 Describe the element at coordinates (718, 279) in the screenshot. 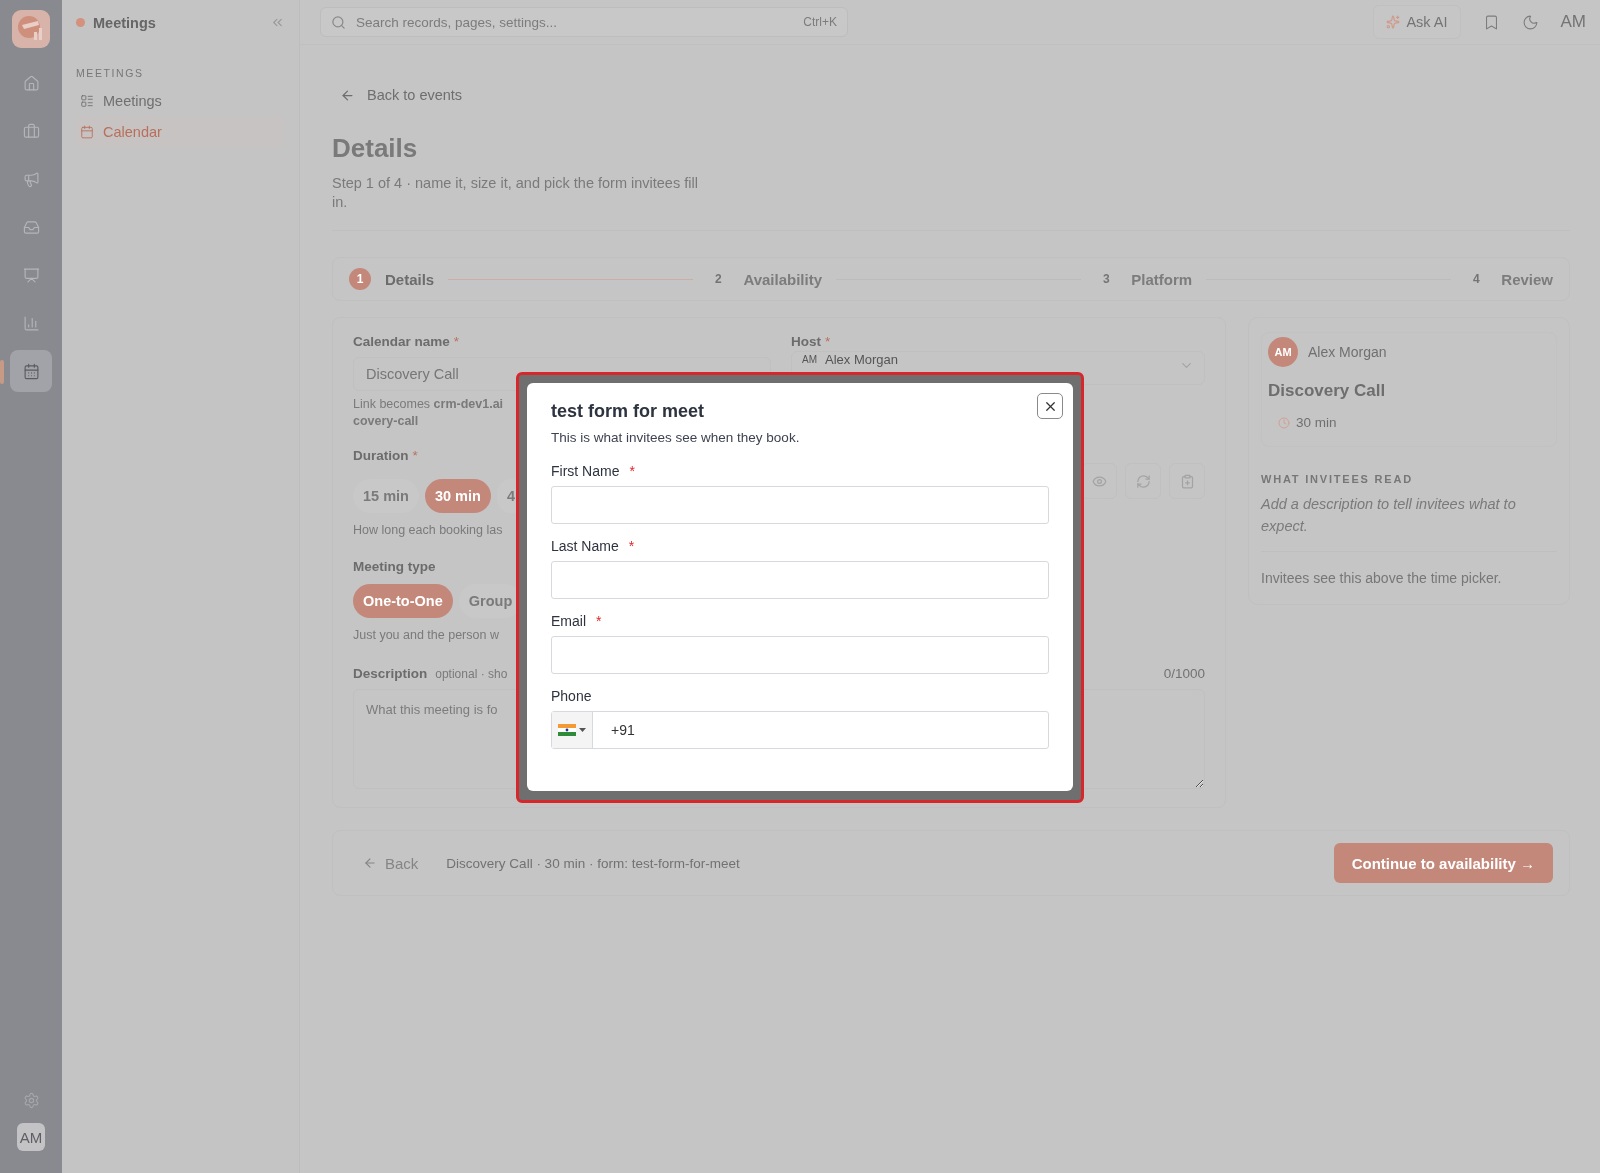

I see `step-number: 2` at that location.